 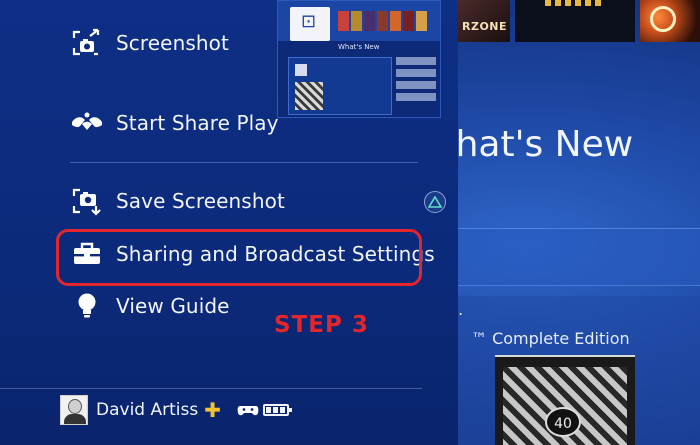 I want to click on user-name: David Artiss, so click(x=147, y=410).